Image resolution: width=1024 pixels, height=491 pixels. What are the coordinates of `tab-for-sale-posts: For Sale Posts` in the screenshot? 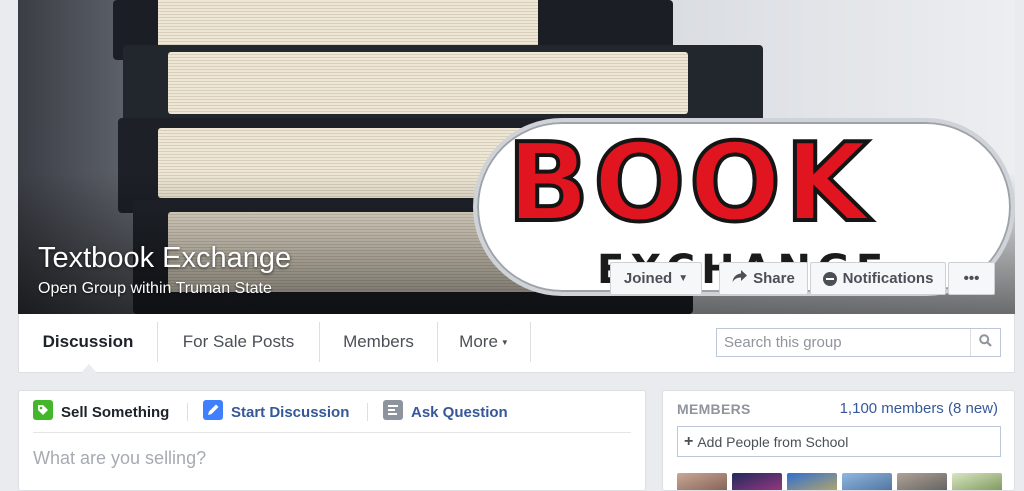 It's located at (238, 342).